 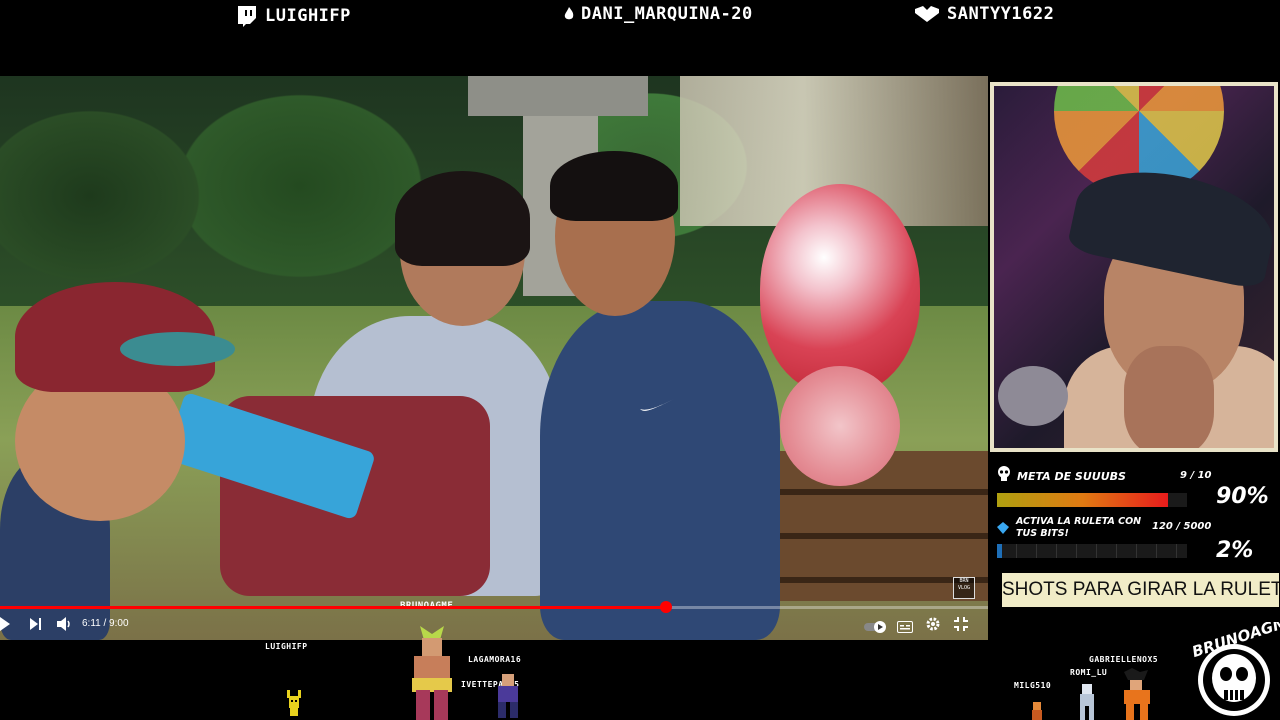 I want to click on bits-goal-bar, so click(x=1092, y=551).